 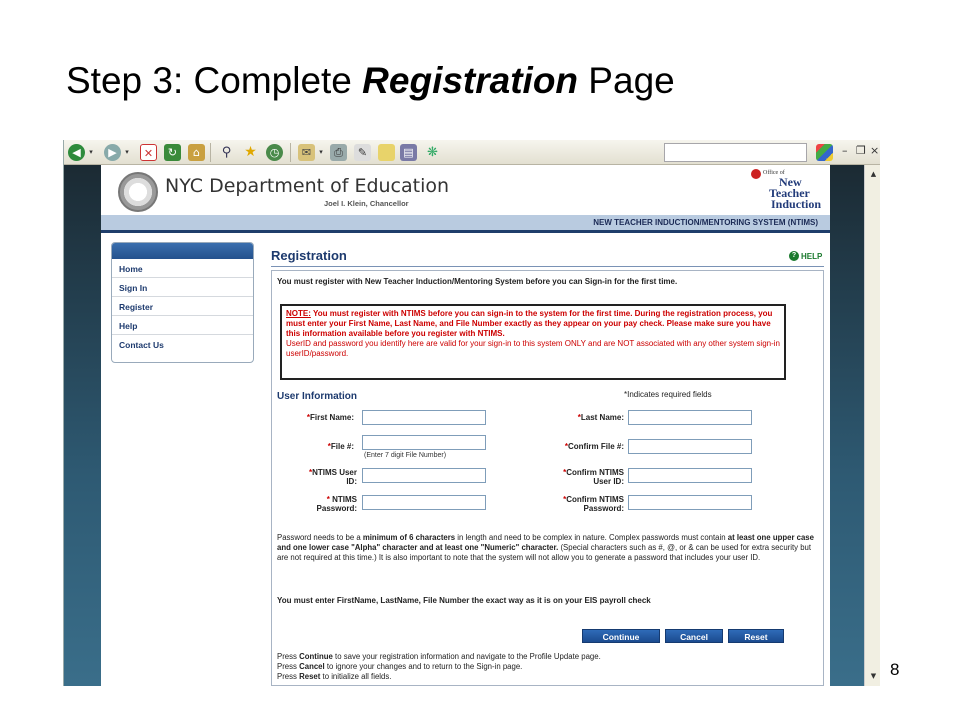 I want to click on sidebar-item-home: Home, so click(x=182, y=268).